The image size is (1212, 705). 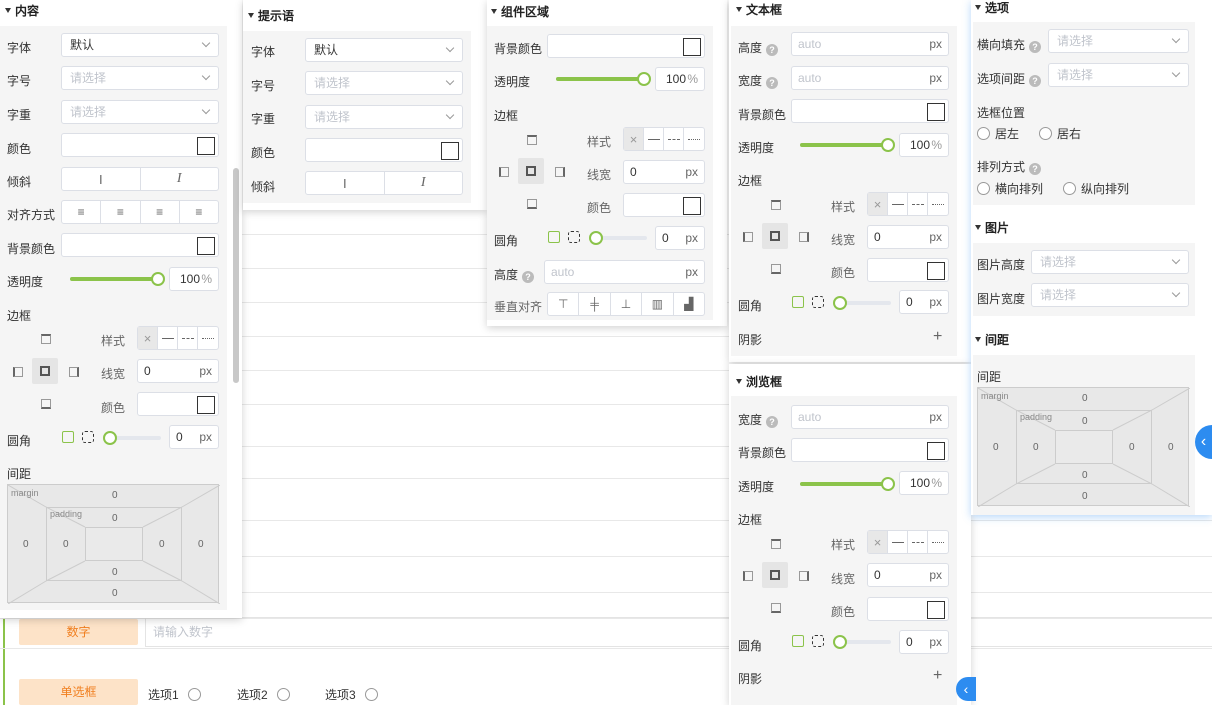 What do you see at coordinates (384, 83) in the screenshot?
I see `size-select: 请选择` at bounding box center [384, 83].